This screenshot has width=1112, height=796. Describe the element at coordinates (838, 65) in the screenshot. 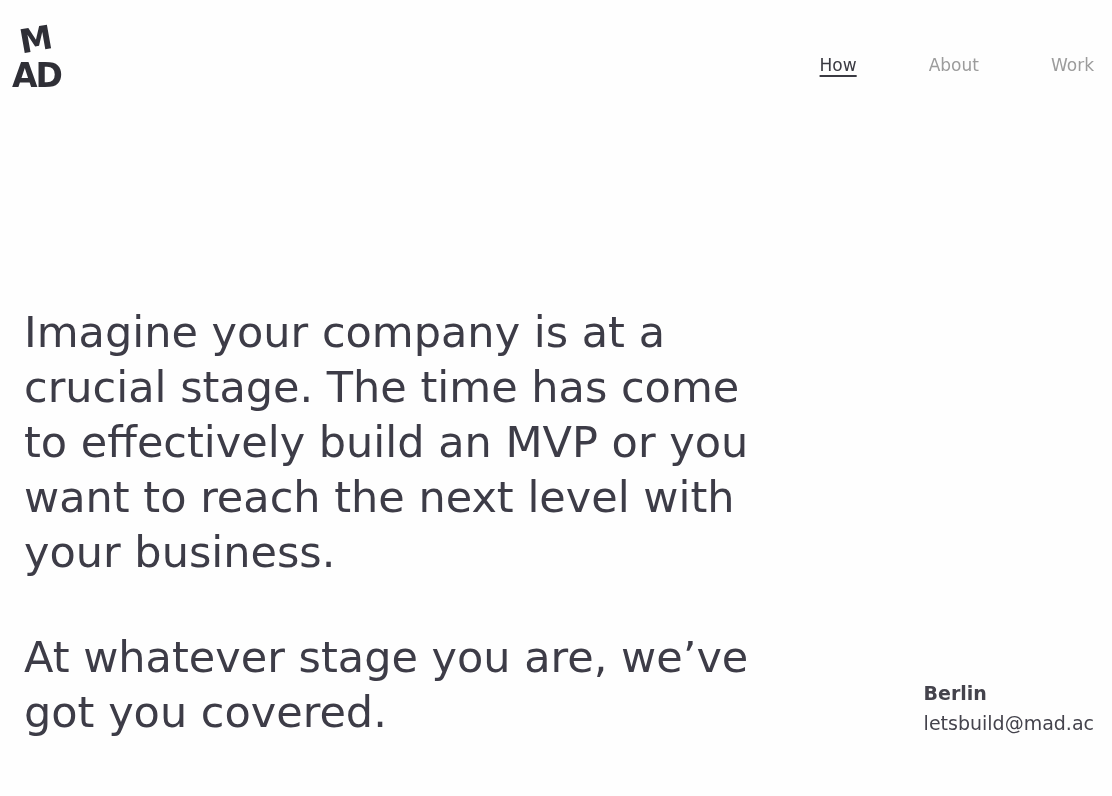

I see `nav-link: How` at that location.